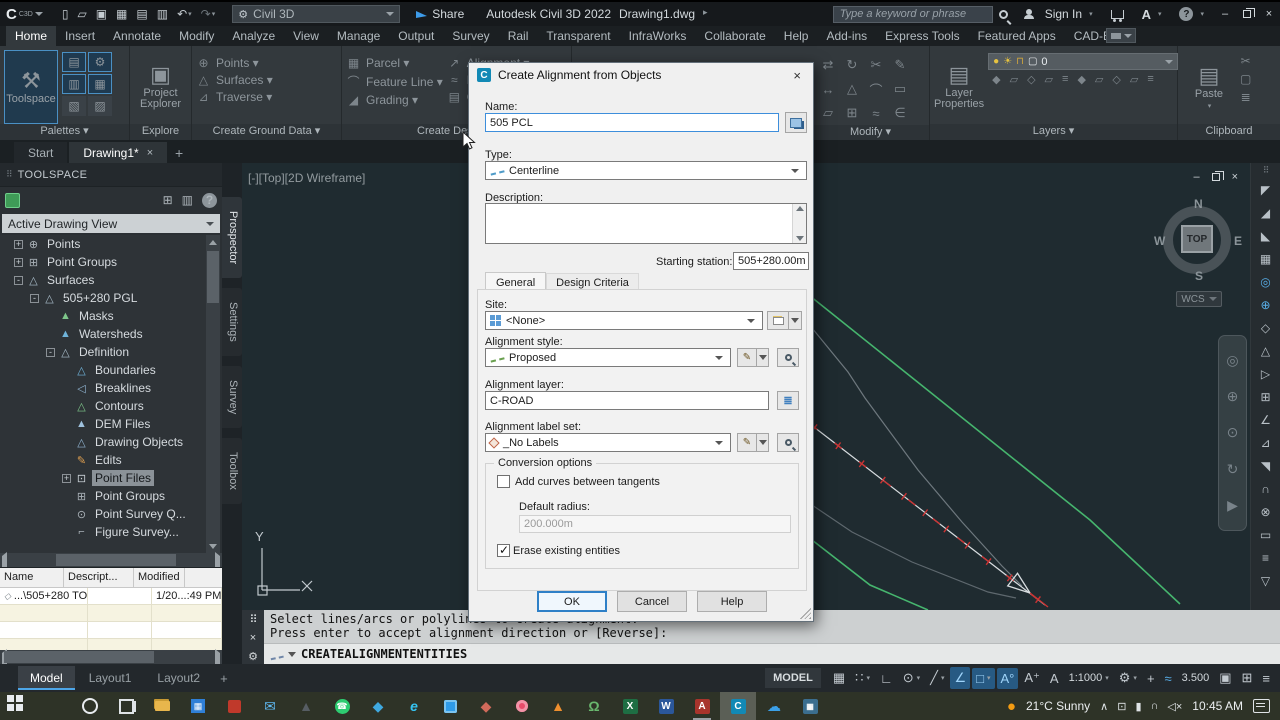 The width and height of the screenshot is (1280, 720). What do you see at coordinates (503, 550) in the screenshot?
I see `erase-entities-checkbox` at bounding box center [503, 550].